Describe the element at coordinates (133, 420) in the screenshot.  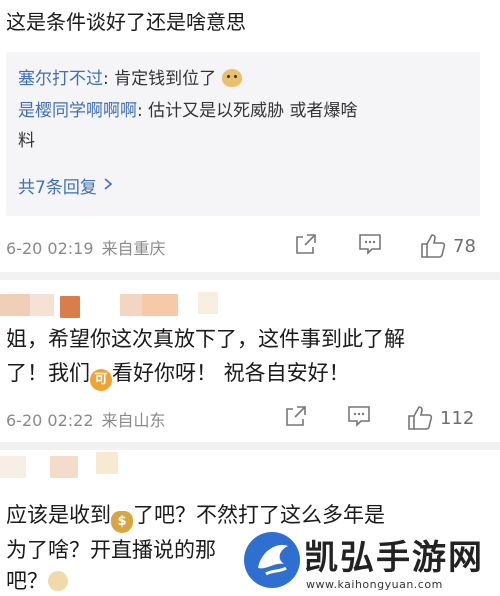
I see `comment-source: 来自山东` at that location.